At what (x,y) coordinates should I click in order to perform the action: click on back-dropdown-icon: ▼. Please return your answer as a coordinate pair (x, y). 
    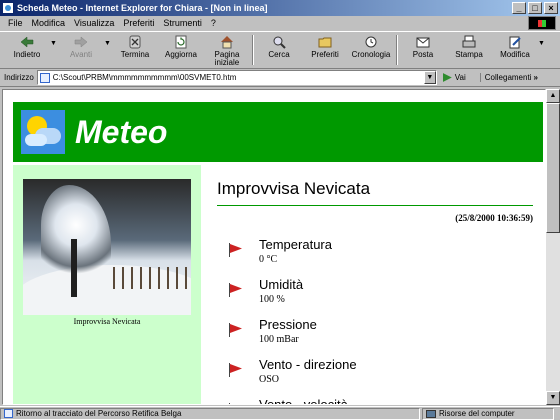
    Looking at the image, I should click on (54, 39).